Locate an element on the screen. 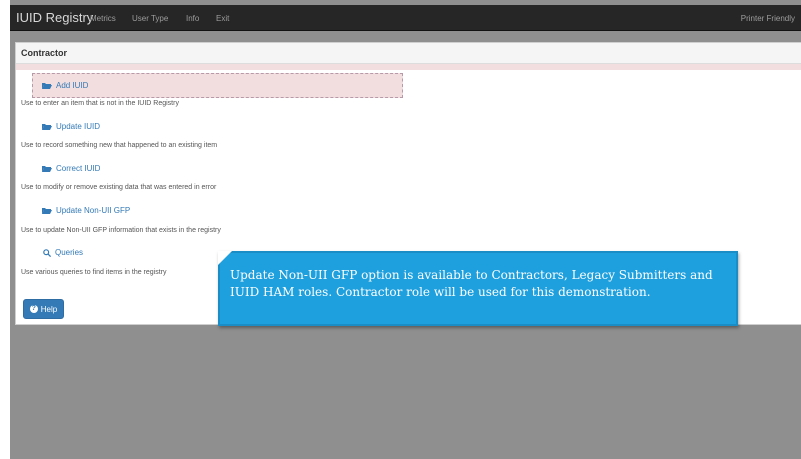 Image resolution: width=801 pixels, height=459 pixels. nav-info: Info is located at coordinates (192, 18).